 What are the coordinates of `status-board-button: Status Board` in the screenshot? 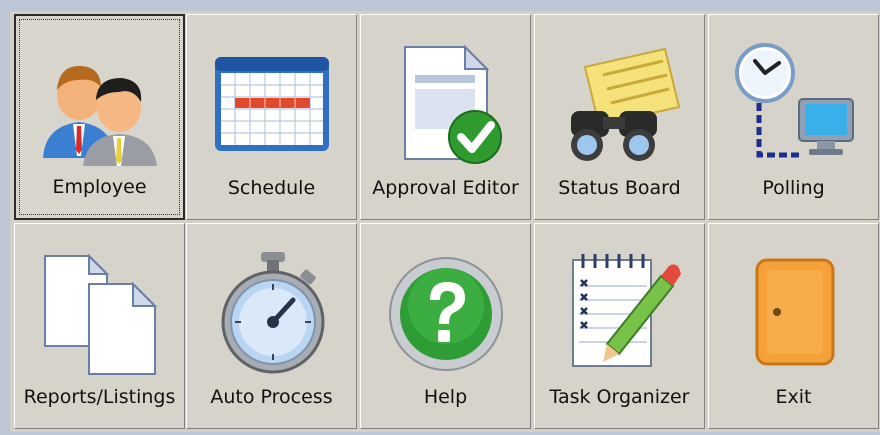 It's located at (619, 117).